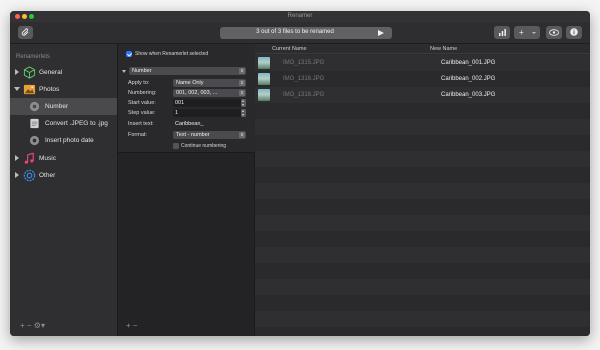  I want to click on start-value-stepper, so click(243, 103).